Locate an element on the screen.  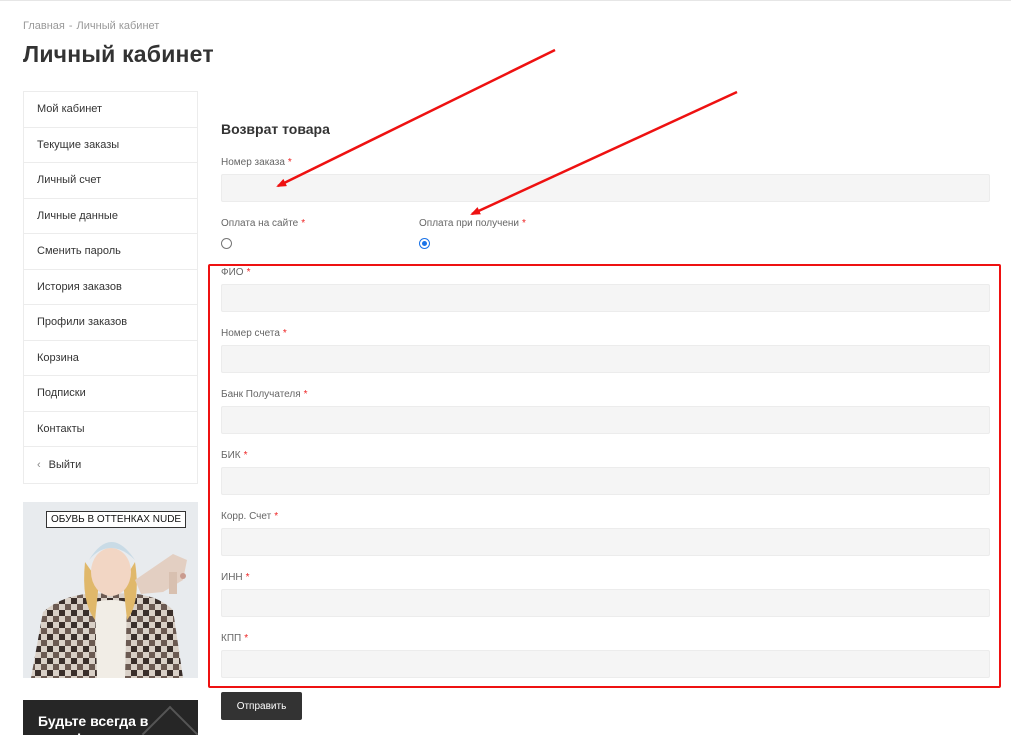
fio-input is located at coordinates (605, 298).